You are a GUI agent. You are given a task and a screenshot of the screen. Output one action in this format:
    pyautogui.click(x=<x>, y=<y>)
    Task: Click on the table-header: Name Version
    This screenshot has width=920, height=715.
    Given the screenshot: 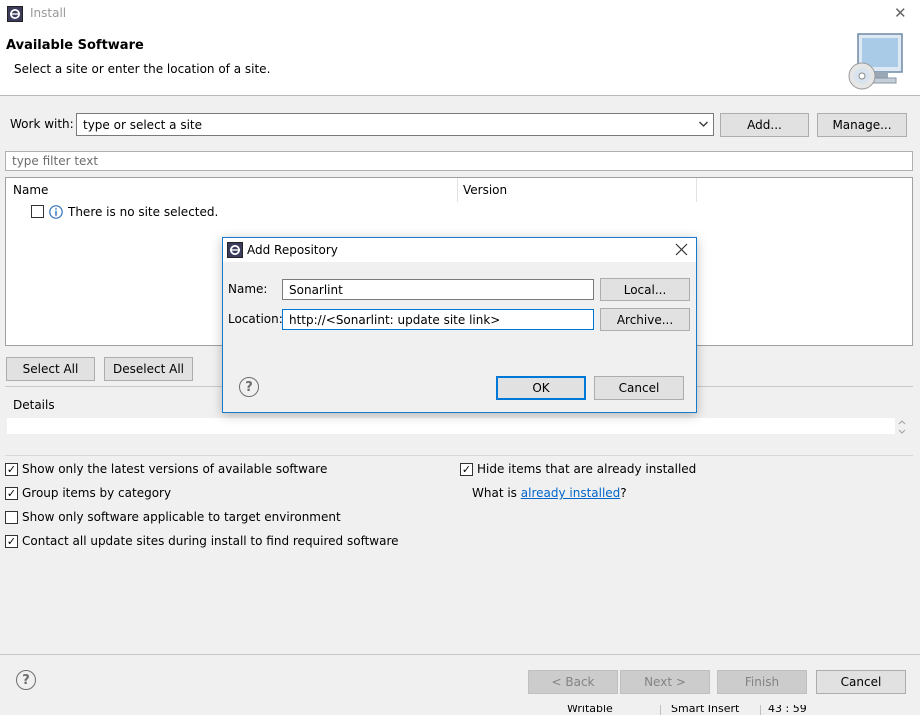 What is the action you would take?
    pyautogui.click(x=459, y=190)
    